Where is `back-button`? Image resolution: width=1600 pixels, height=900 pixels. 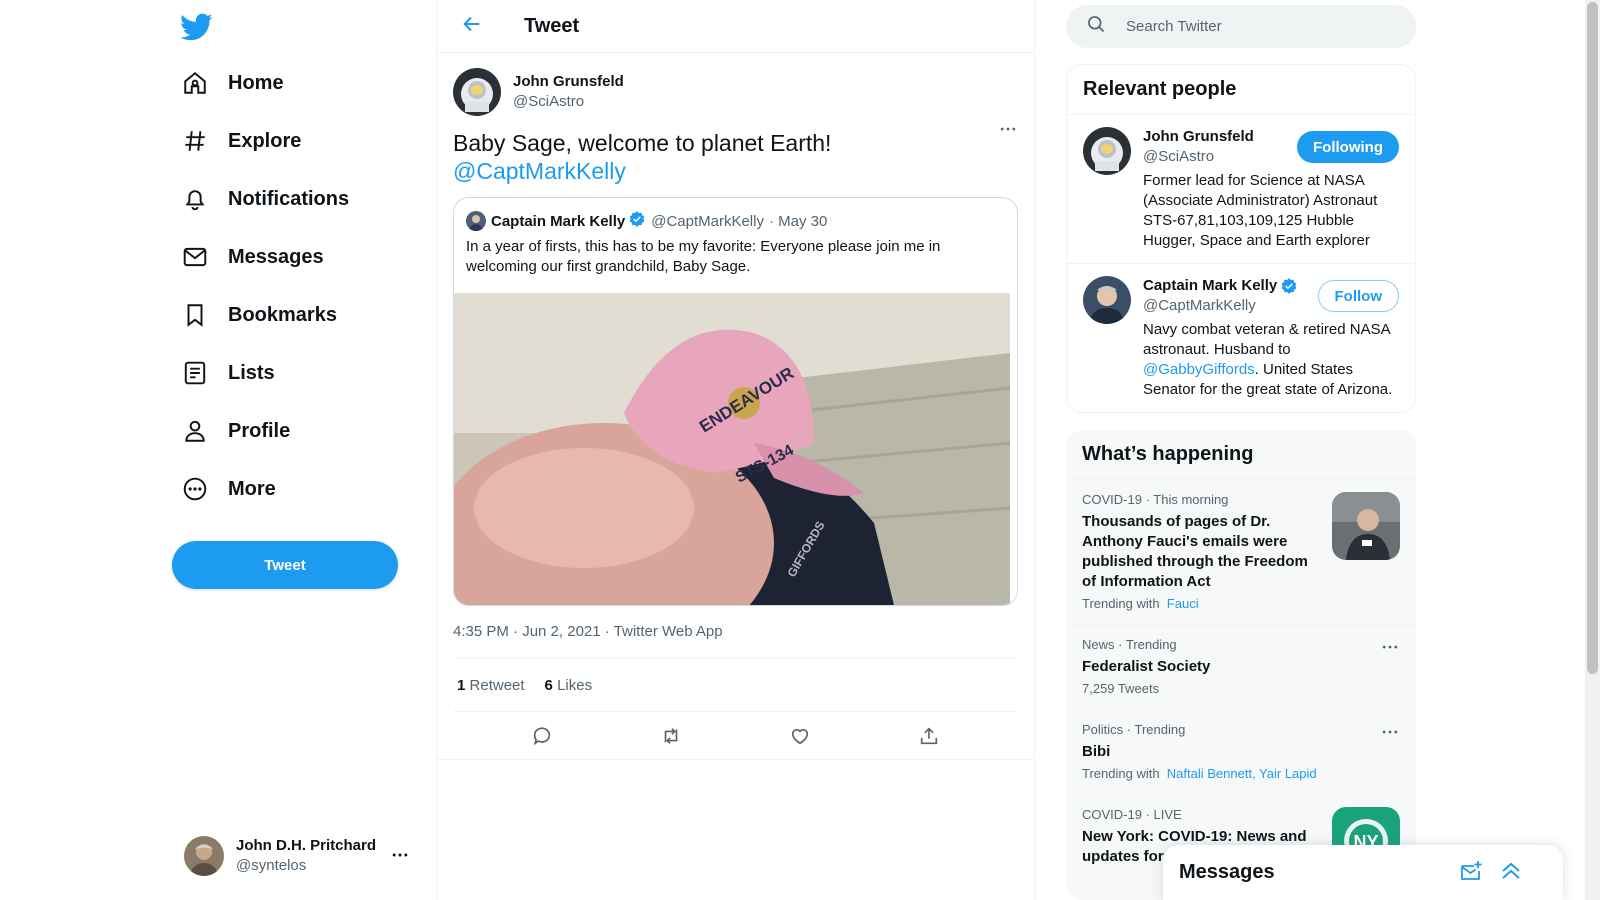 back-button is located at coordinates (472, 26).